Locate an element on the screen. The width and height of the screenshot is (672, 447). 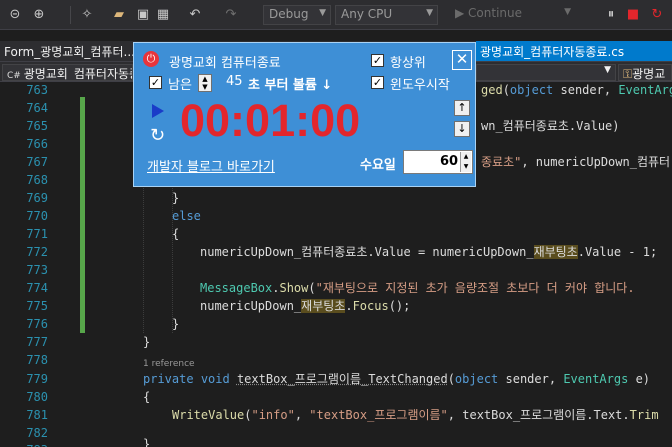
line-number: 765 is located at coordinates (37, 126).